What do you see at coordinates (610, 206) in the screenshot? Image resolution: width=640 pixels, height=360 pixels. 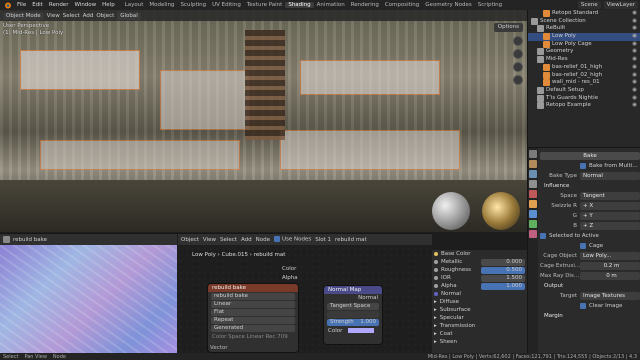 I see `swizzle-r-dropdown: + X` at bounding box center [610, 206].